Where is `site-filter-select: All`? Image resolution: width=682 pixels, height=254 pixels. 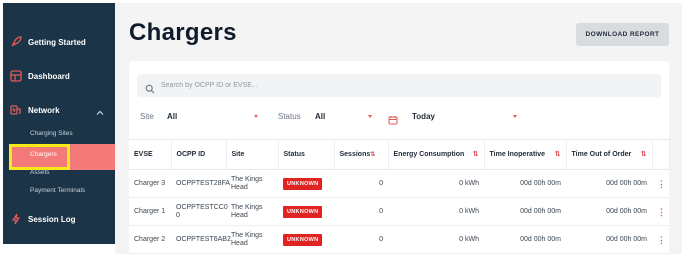 site-filter-select: All is located at coordinates (172, 116).